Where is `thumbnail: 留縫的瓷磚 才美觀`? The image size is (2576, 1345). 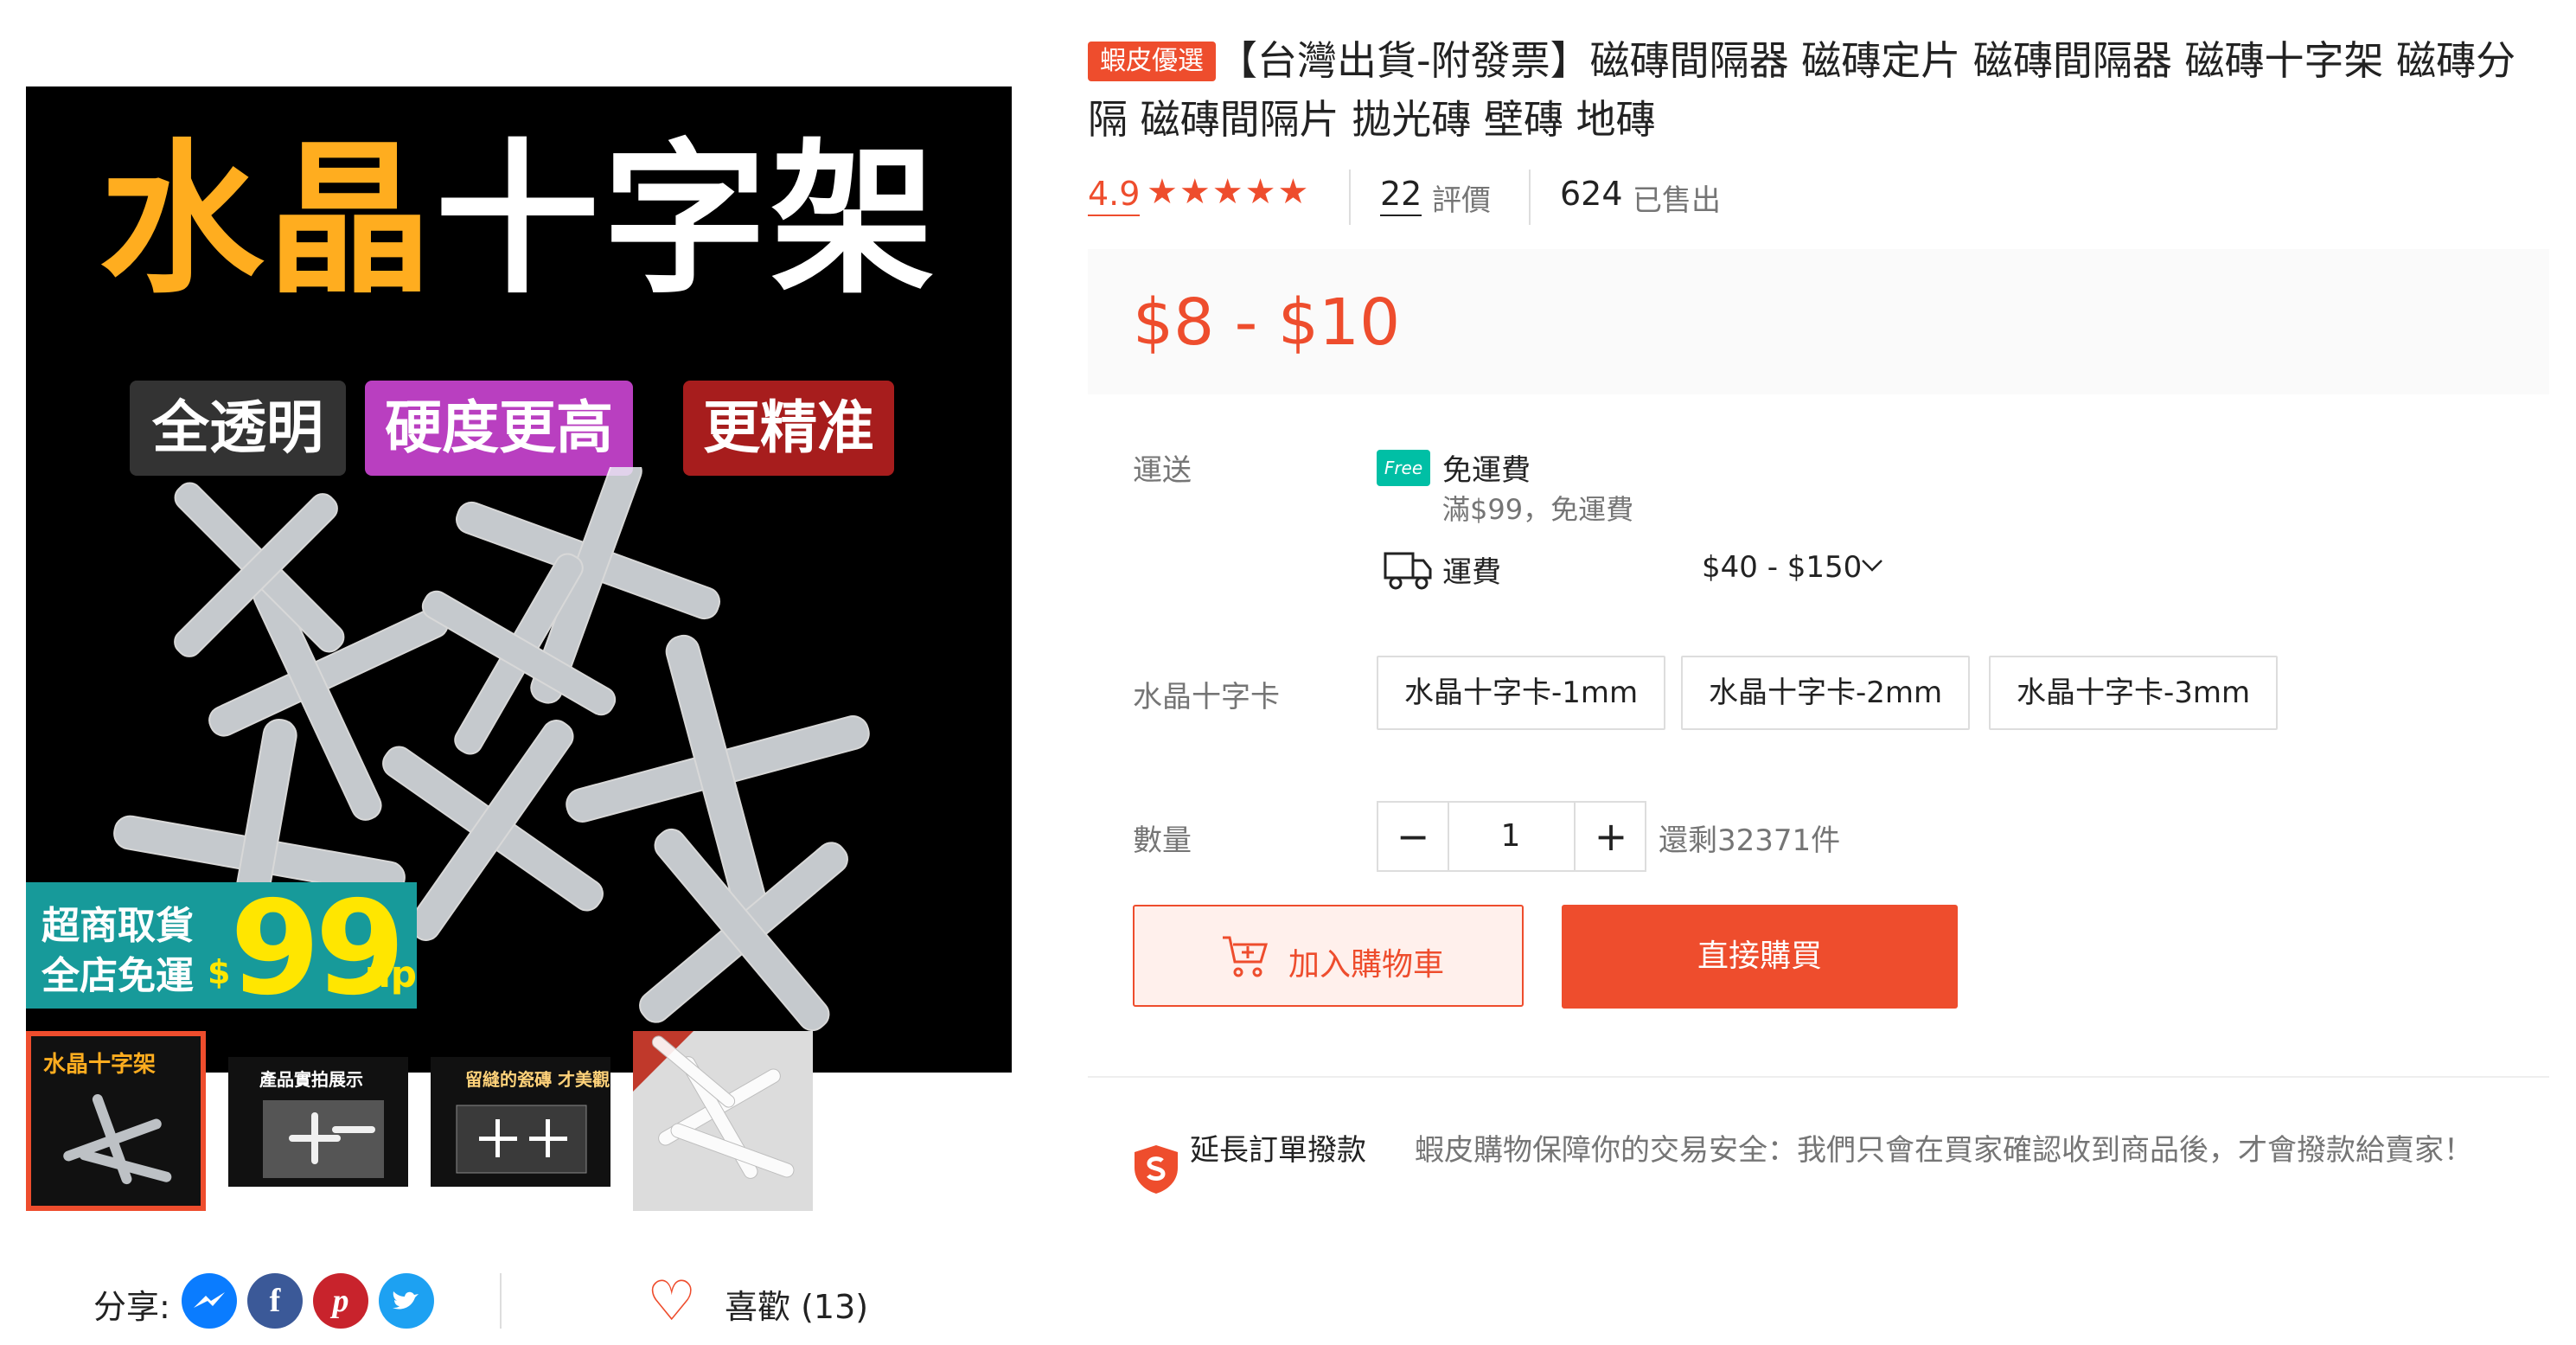 thumbnail: 留縫的瓷磚 才美觀 is located at coordinates (521, 1122).